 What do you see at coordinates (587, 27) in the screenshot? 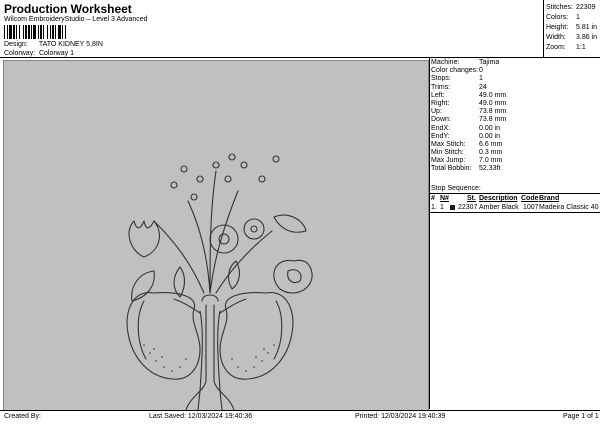
I see `stat-value: 5.81 in` at bounding box center [587, 27].